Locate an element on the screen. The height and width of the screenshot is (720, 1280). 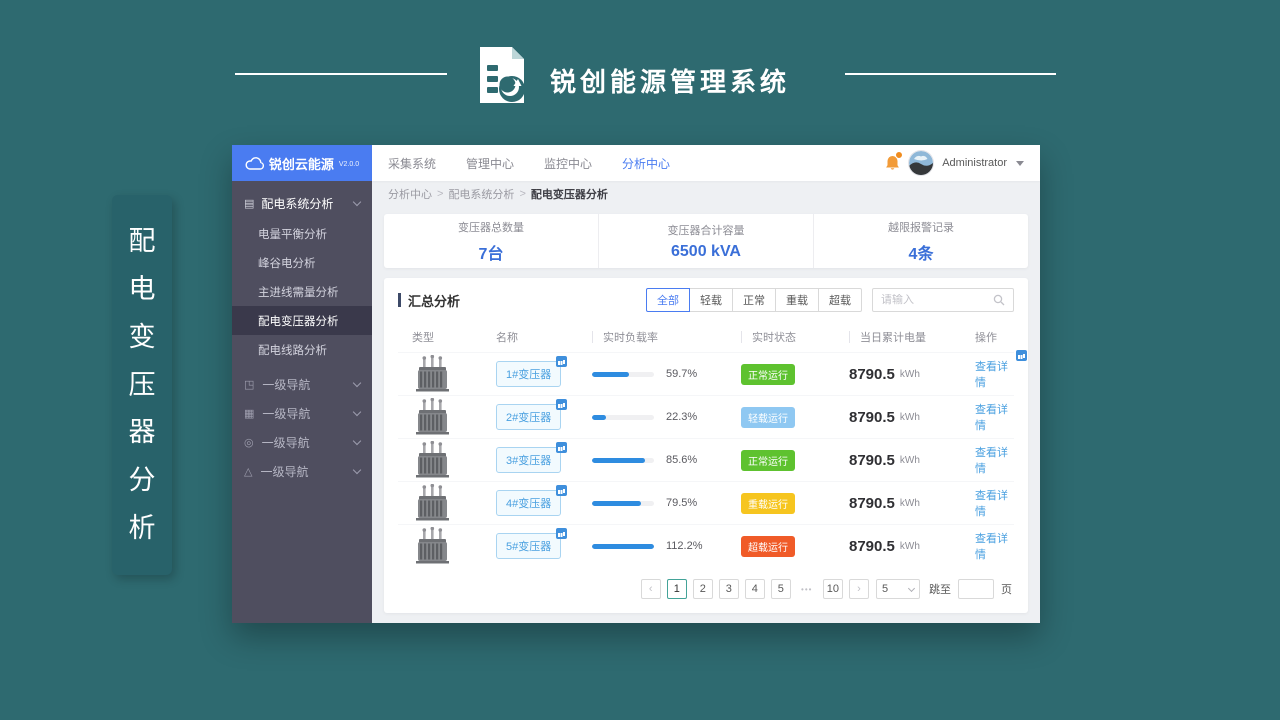
cell-type is located at coordinates (443, 546).